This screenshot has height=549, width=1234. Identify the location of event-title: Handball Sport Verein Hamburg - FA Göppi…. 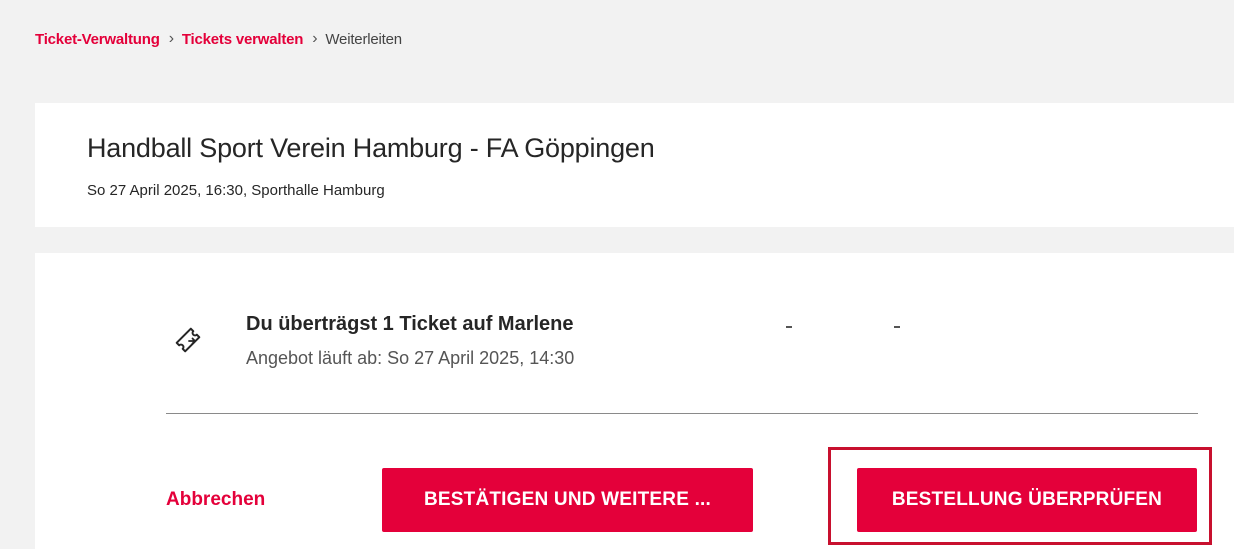
(371, 148).